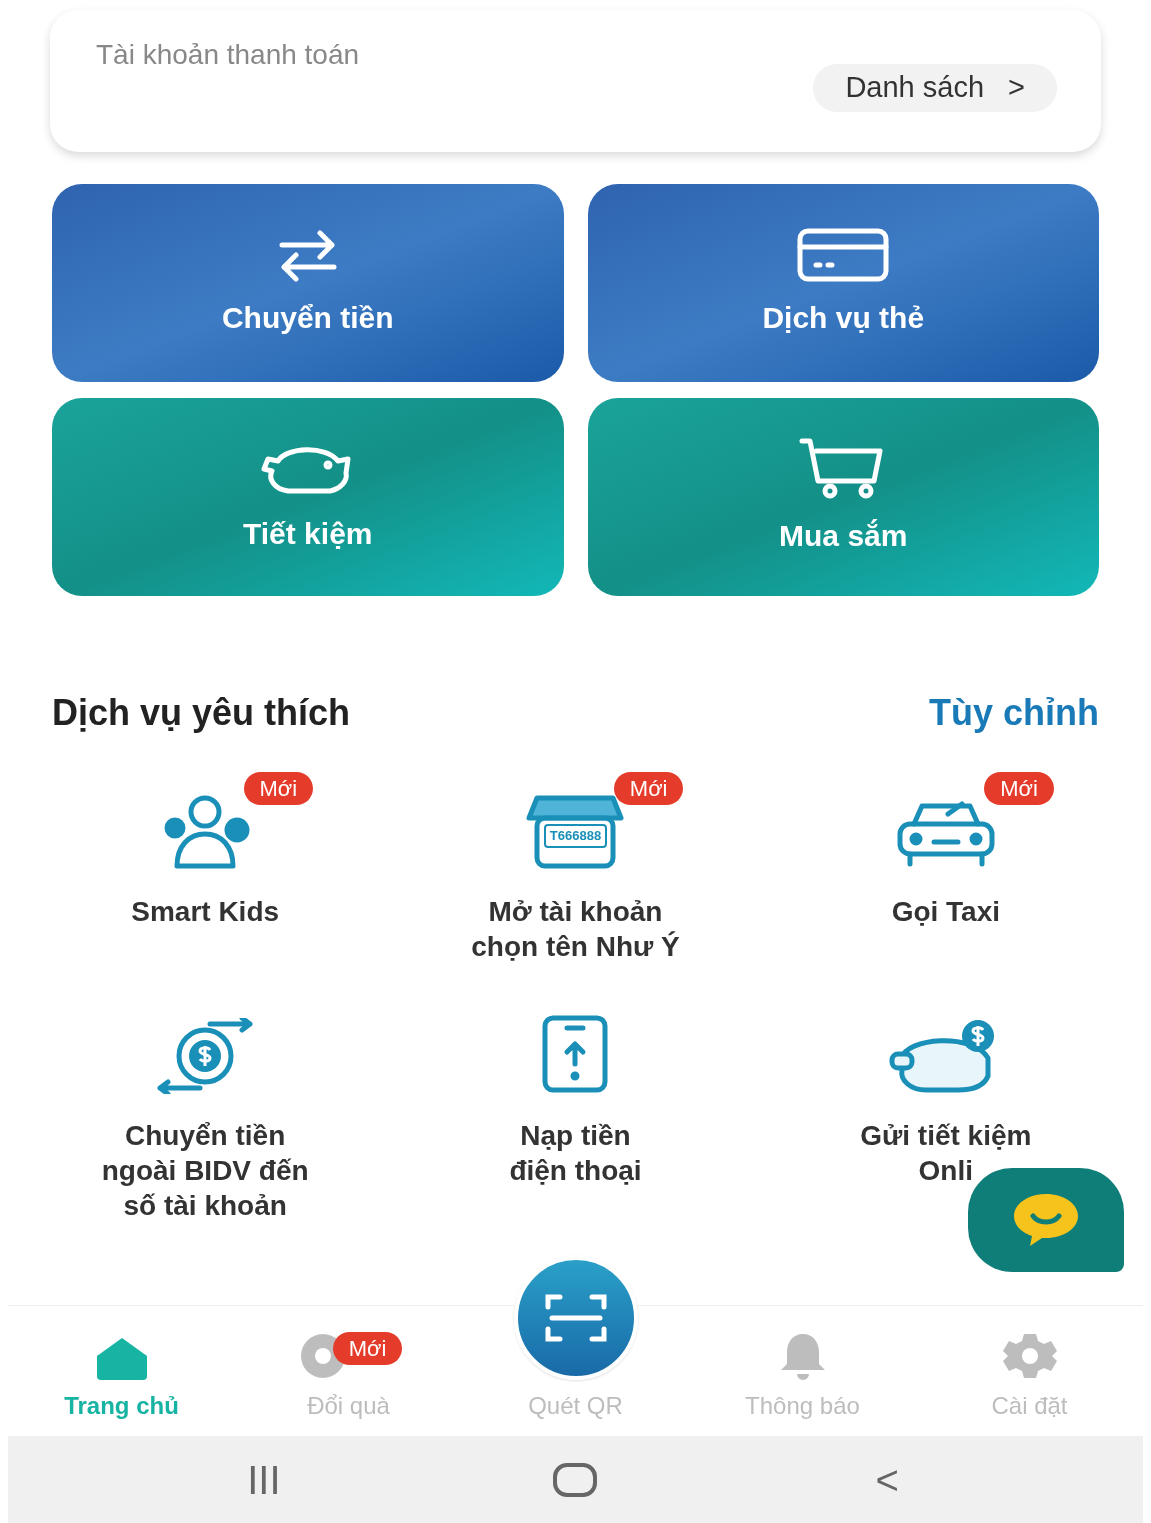 The height and width of the screenshot is (1523, 1151). What do you see at coordinates (228, 55) in the screenshot?
I see `account-title: Tài khoản thanh toán` at bounding box center [228, 55].